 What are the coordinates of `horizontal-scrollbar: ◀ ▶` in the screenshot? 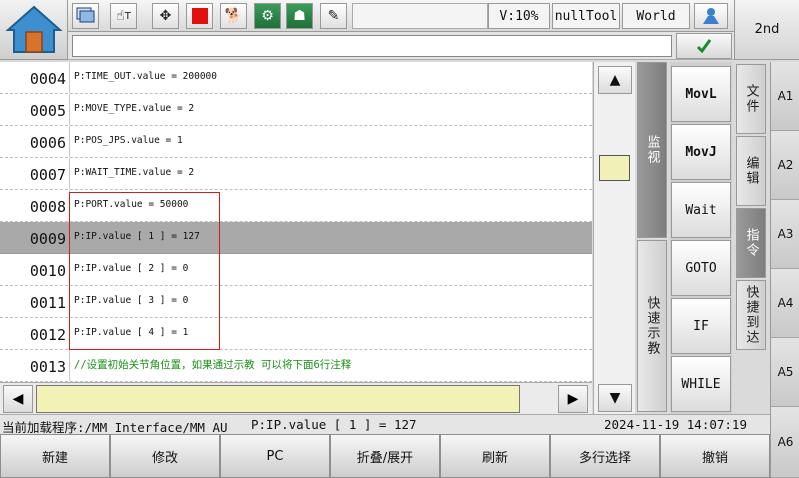 It's located at (296, 398).